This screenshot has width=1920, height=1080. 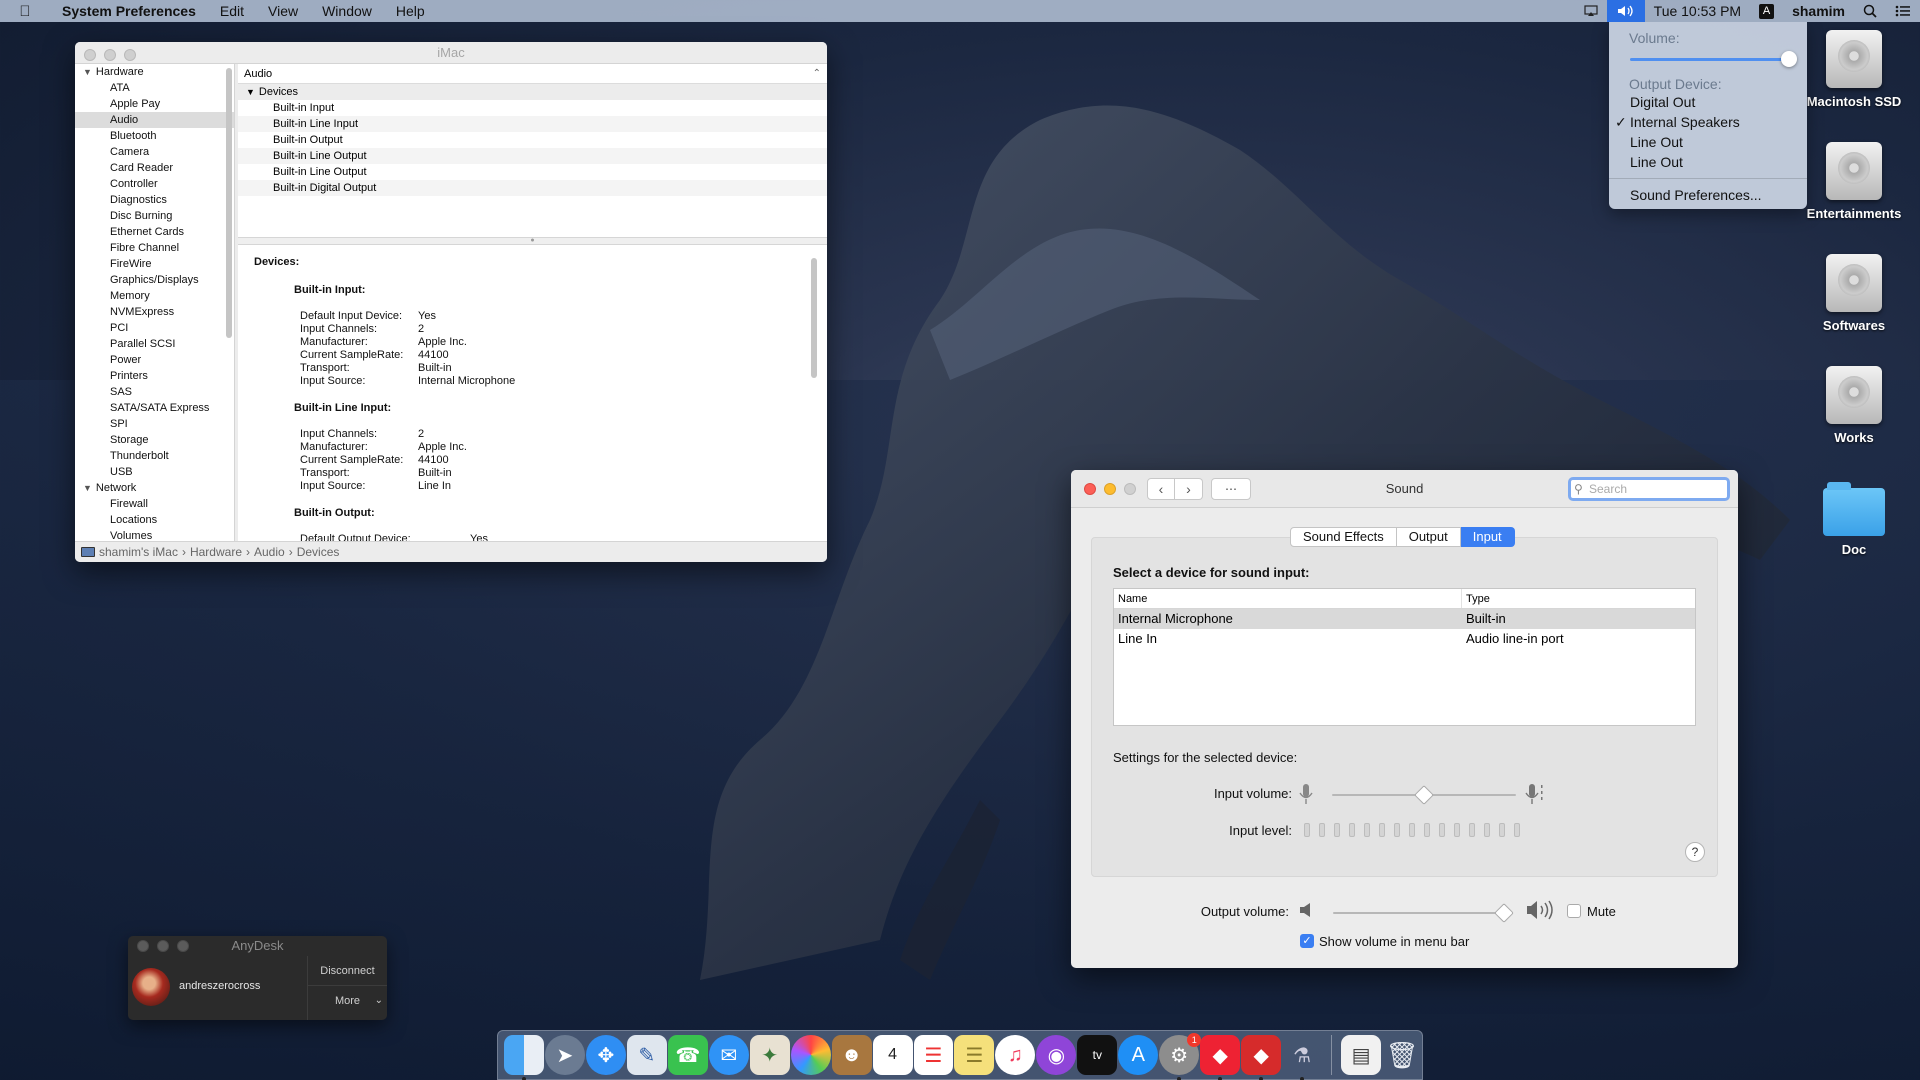 I want to click on volume-slider, so click(x=1713, y=59).